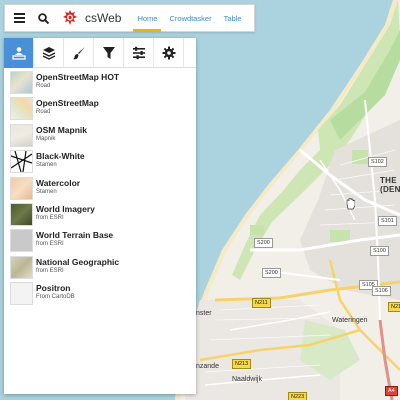 This screenshot has width=400, height=400. I want to click on tab-filter, so click(109, 53).